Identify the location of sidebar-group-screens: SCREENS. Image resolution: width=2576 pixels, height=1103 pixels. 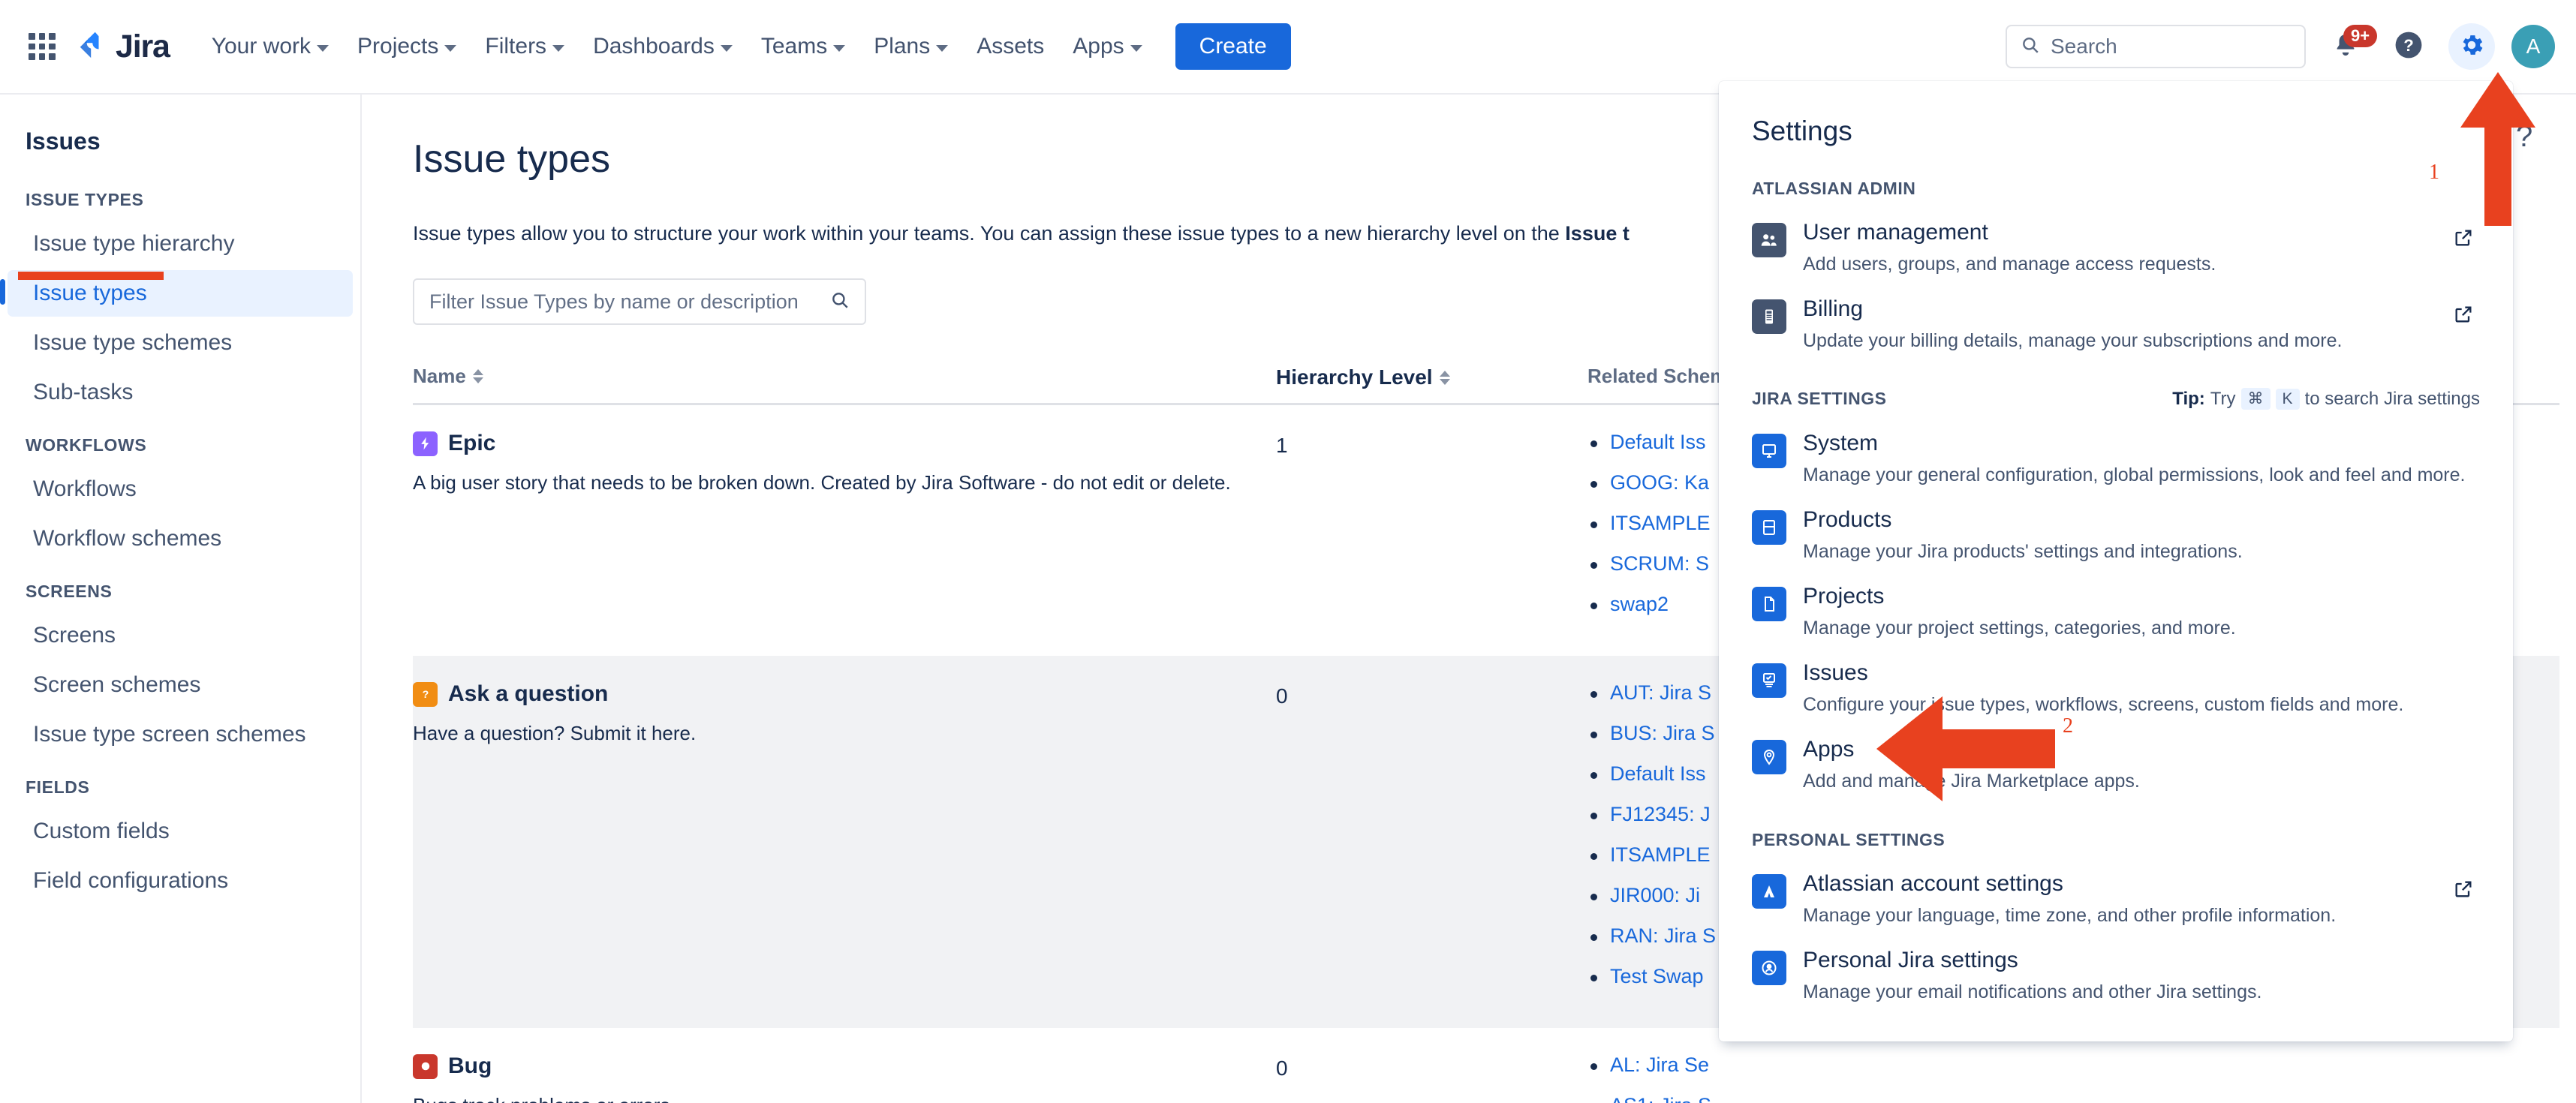
(69, 591).